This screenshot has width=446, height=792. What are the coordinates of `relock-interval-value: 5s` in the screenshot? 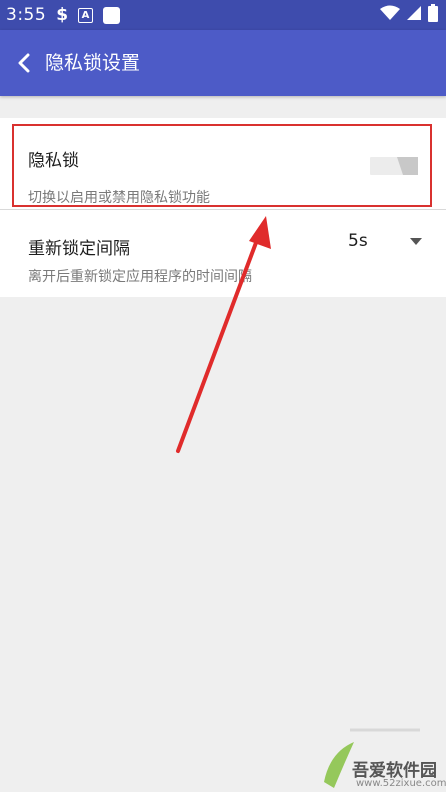 It's located at (358, 241).